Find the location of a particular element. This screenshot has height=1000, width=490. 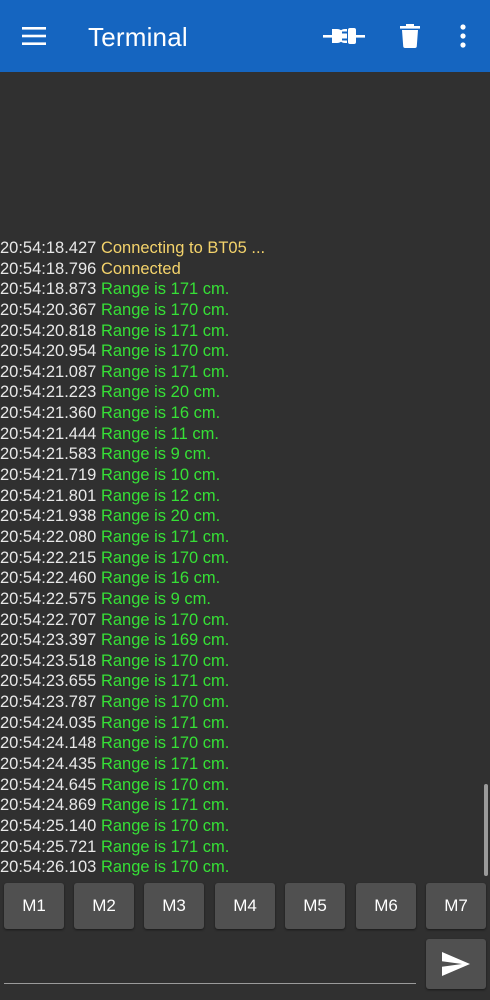

terminal-line: 20:54:22.215 Range is 170 cm. is located at coordinates (240, 558).